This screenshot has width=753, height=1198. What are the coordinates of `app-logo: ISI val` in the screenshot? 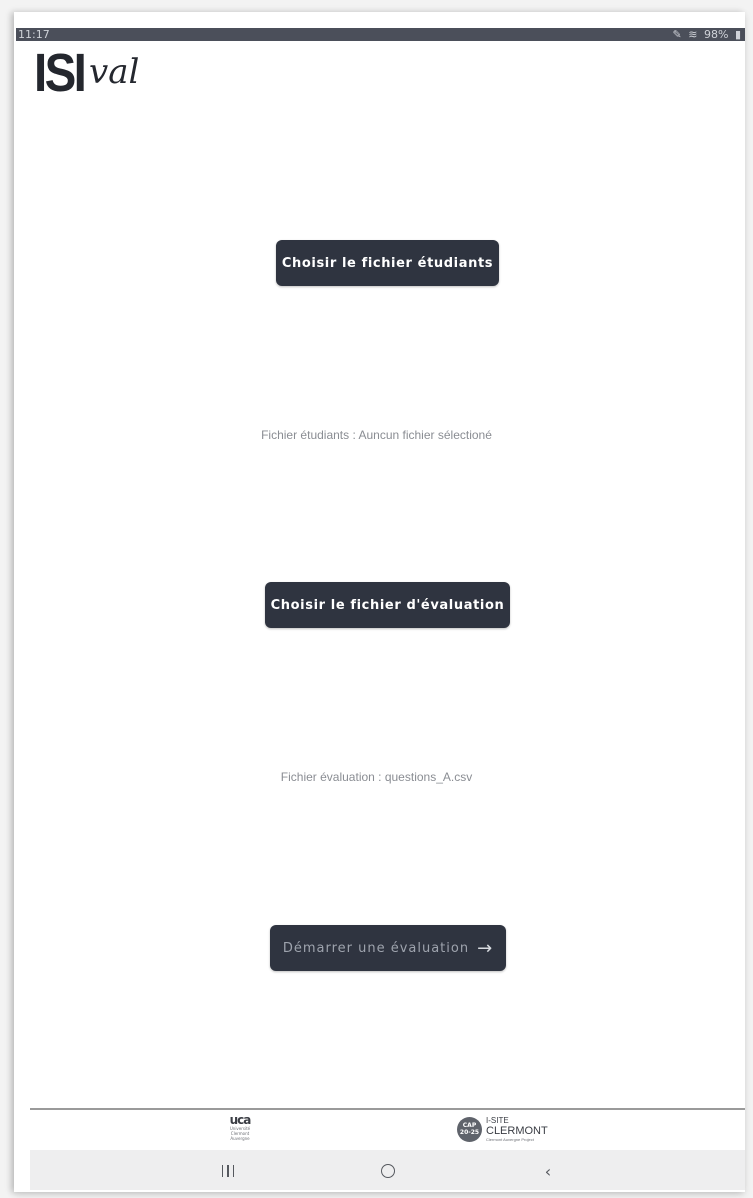 It's located at (86, 72).